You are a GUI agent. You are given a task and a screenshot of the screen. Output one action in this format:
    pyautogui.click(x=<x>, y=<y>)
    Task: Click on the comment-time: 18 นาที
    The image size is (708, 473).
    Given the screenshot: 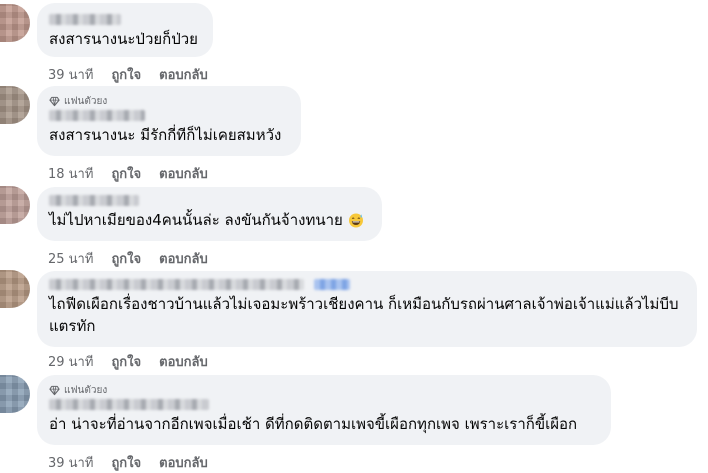 What is the action you would take?
    pyautogui.click(x=70, y=173)
    